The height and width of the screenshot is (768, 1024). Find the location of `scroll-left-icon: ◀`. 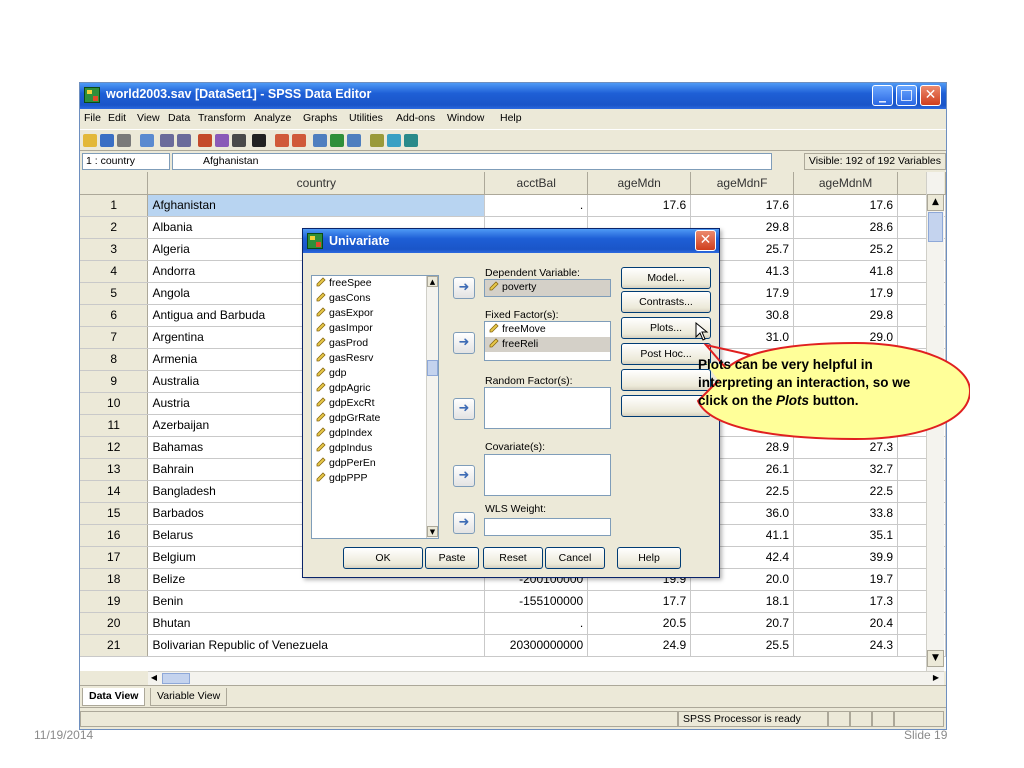

scroll-left-icon: ◀ is located at coordinates (154, 678).